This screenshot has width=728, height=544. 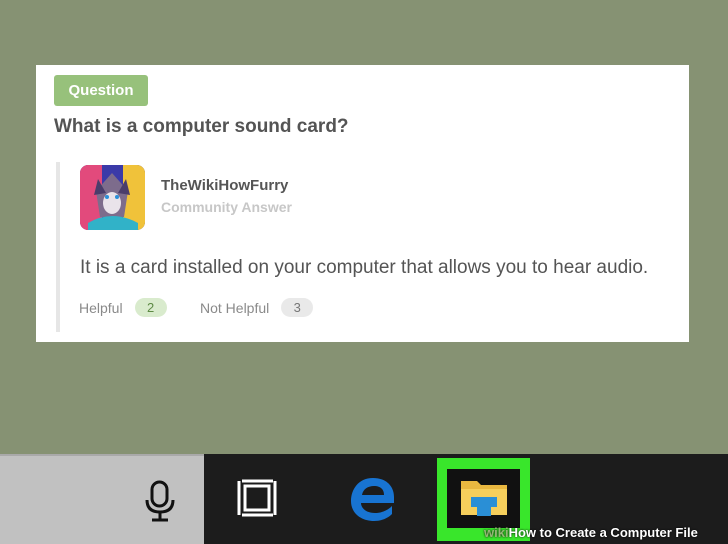 I want to click on question-badge: Question, so click(x=101, y=90).